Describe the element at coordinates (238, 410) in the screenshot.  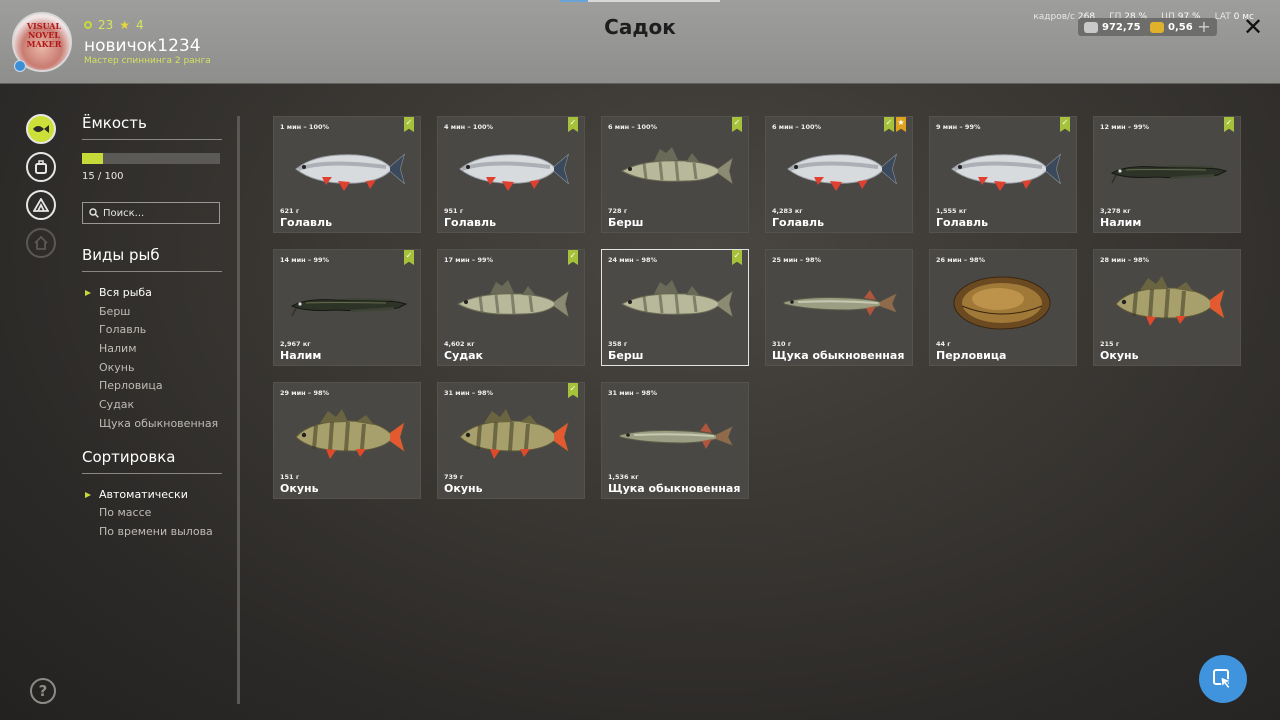
I see `panel-divider` at that location.